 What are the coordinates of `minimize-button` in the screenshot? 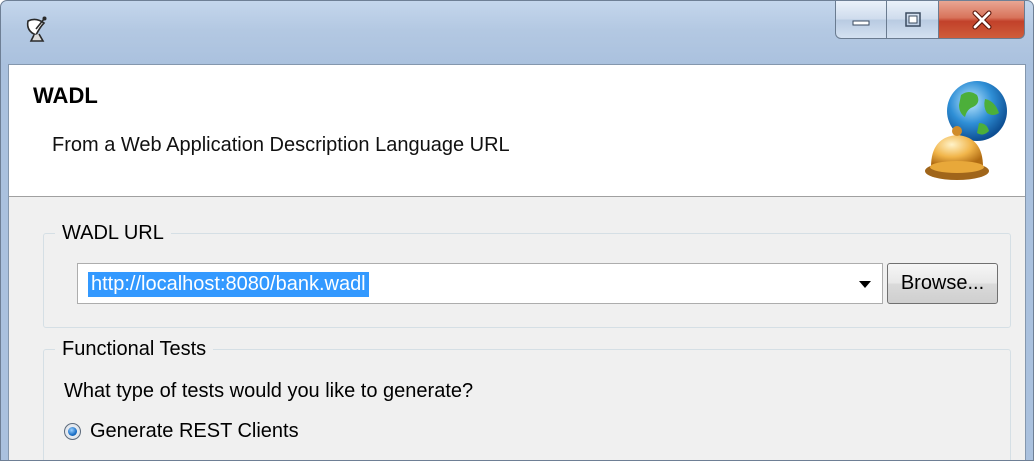 It's located at (861, 20).